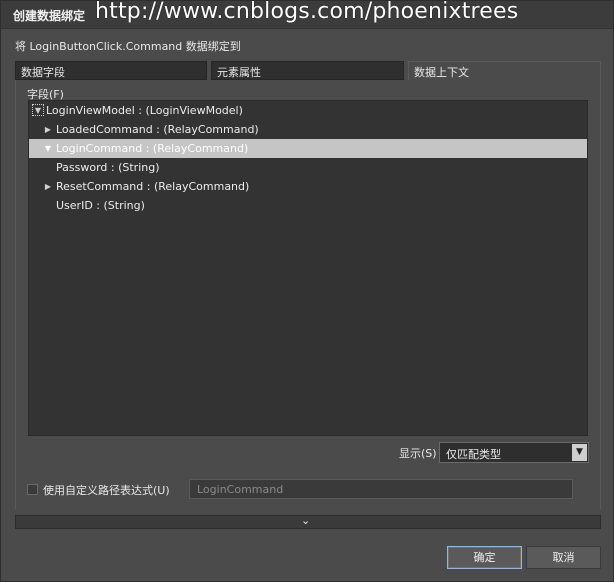 The image size is (614, 582). What do you see at coordinates (563, 557) in the screenshot?
I see `cancel-button: 取消` at bounding box center [563, 557].